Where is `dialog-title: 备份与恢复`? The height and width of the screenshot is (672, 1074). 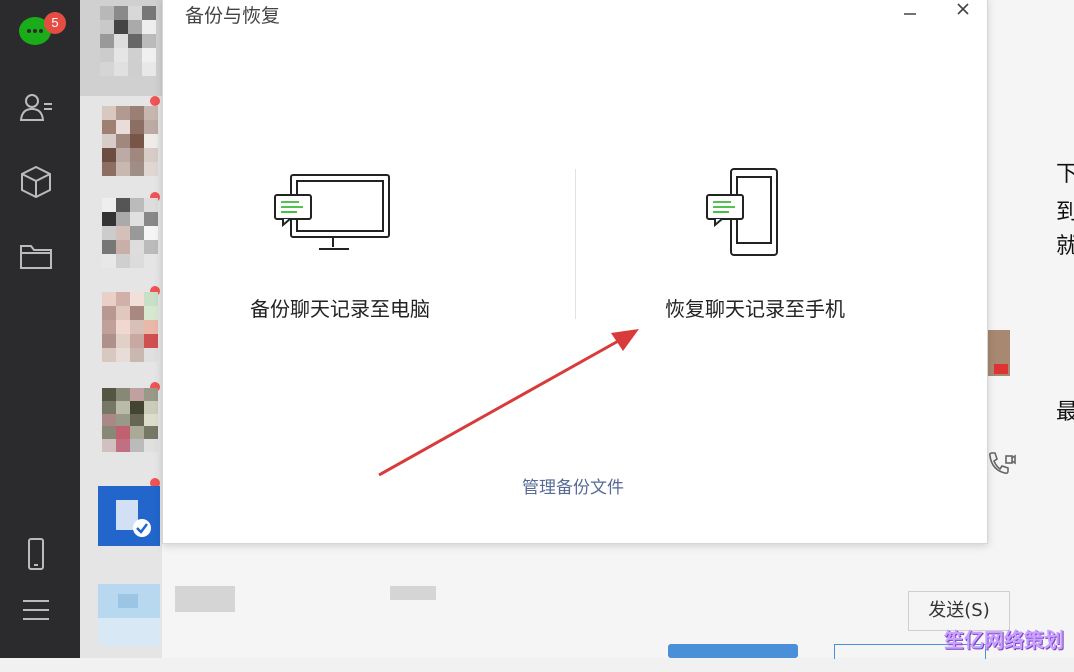 dialog-title: 备份与恢复 is located at coordinates (233, 16).